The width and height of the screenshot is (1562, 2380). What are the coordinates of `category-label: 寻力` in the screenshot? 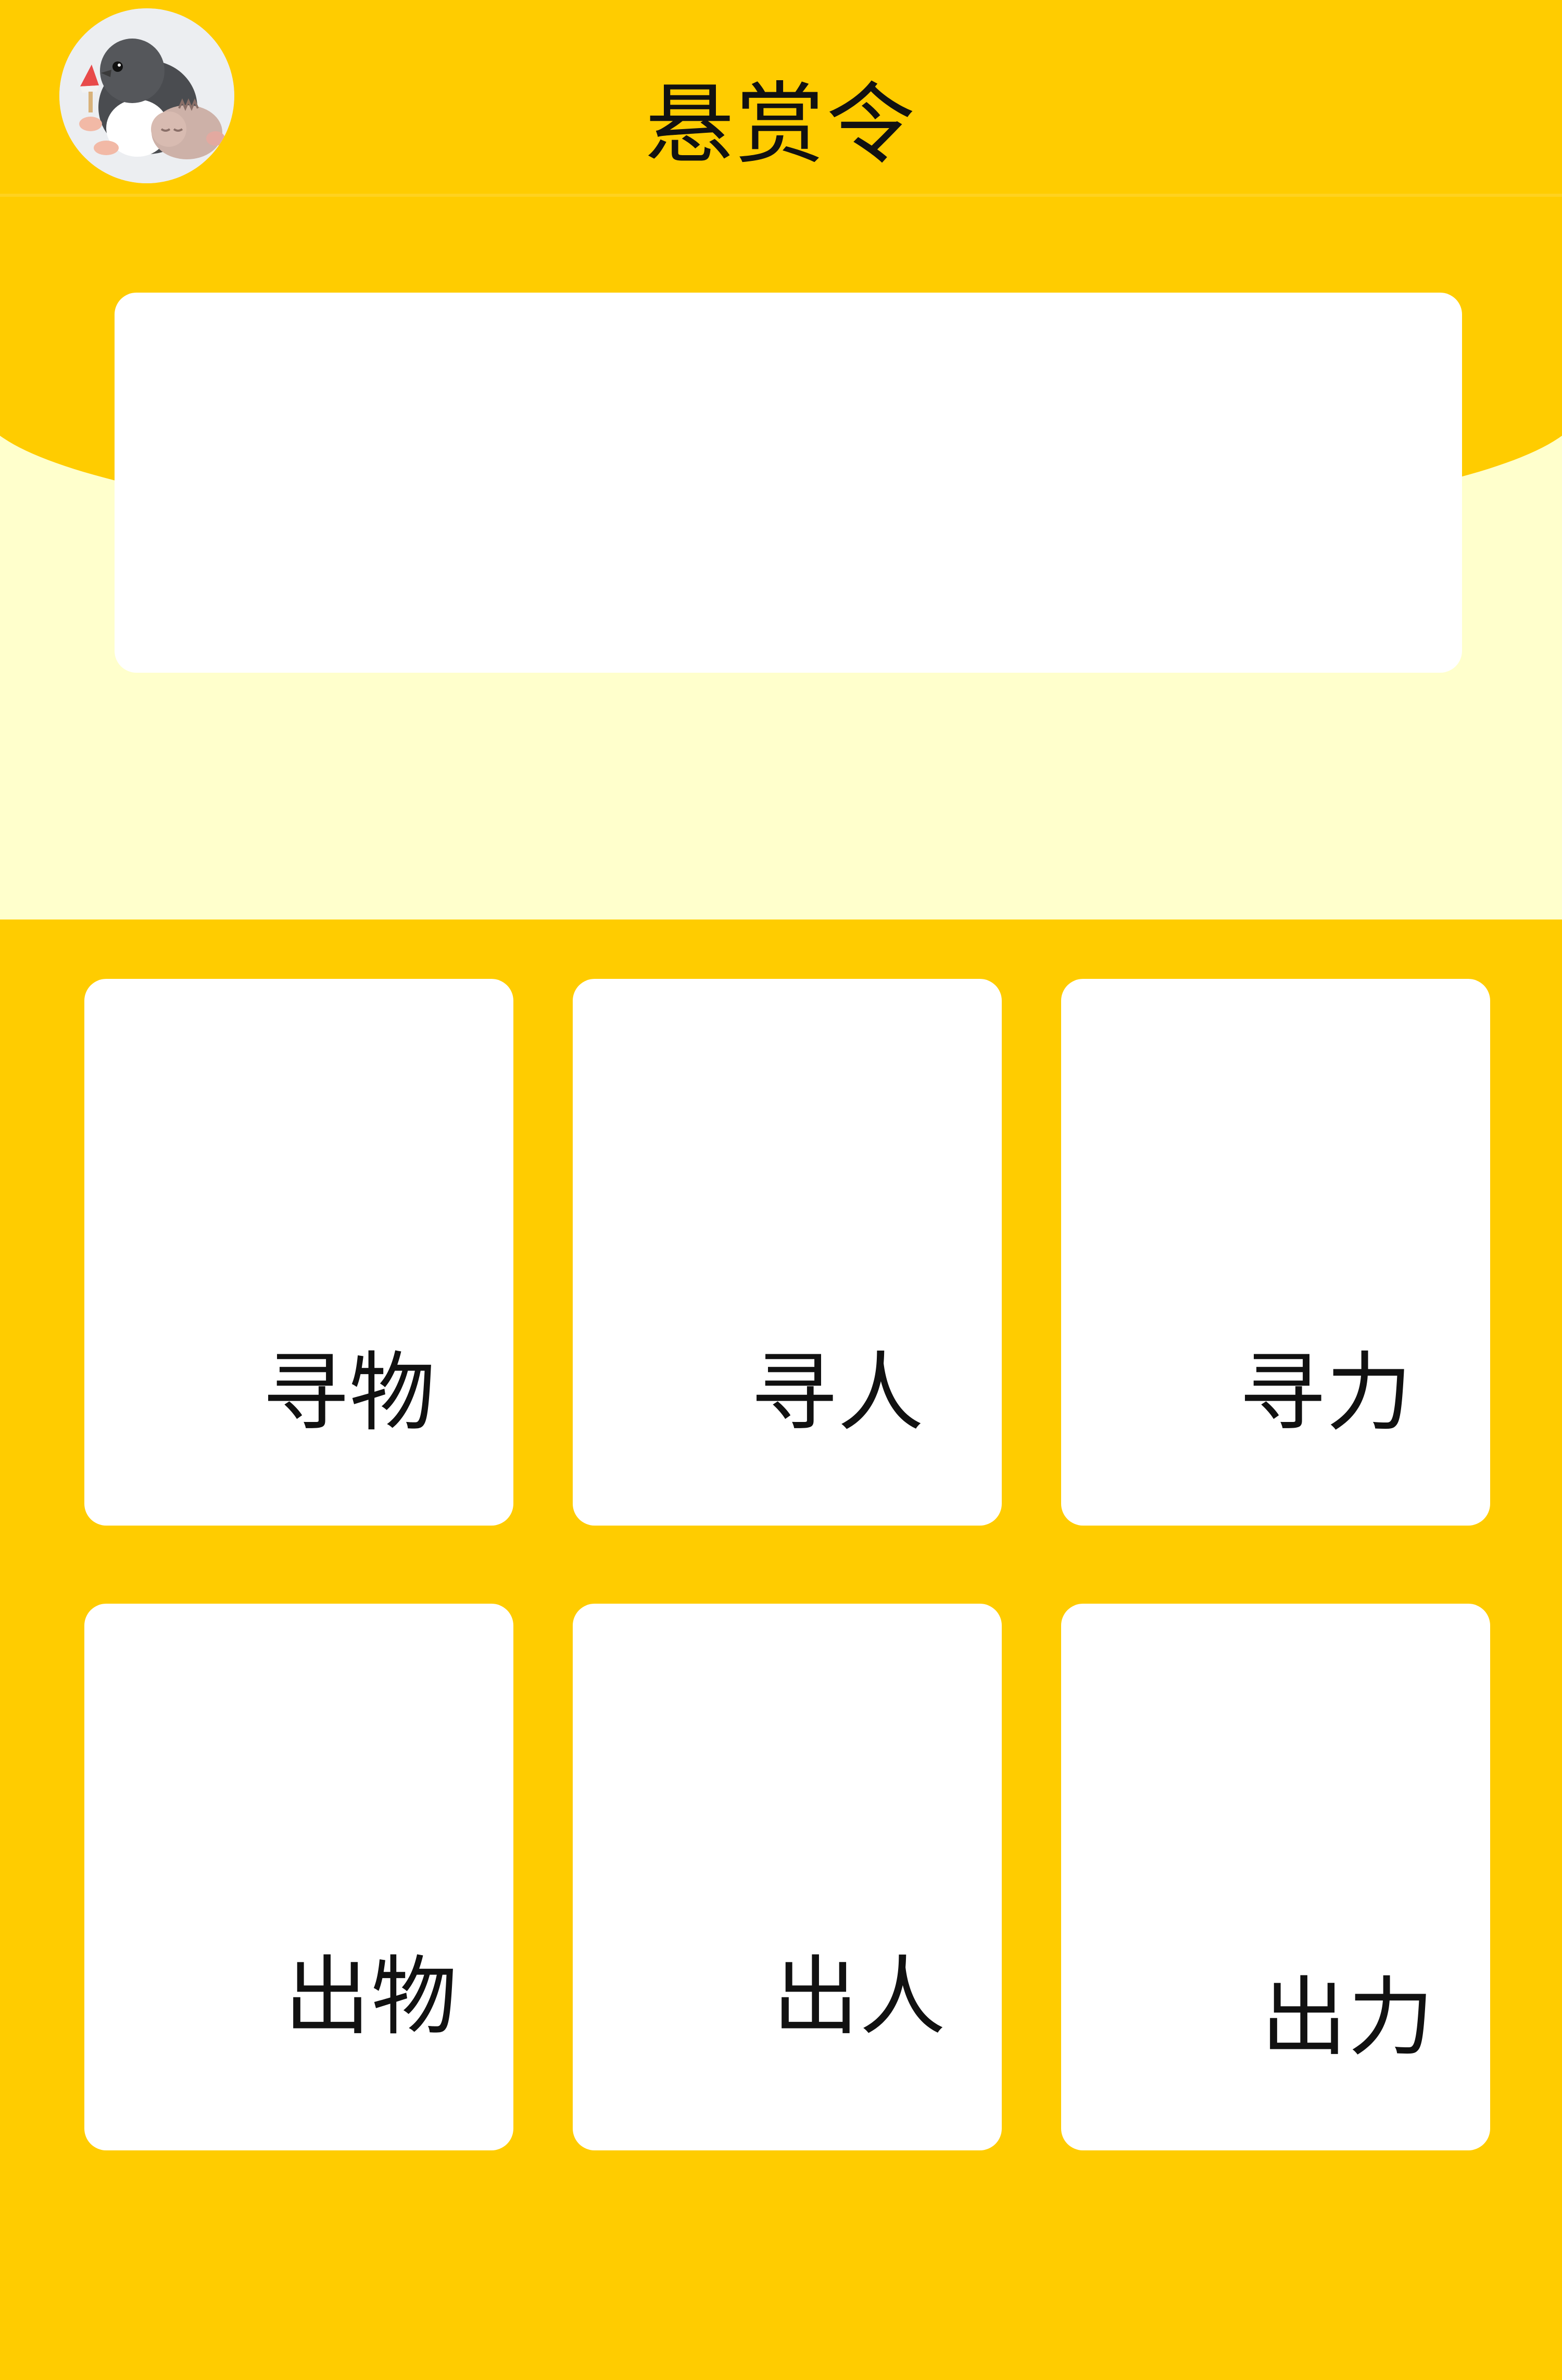 It's located at (1326, 1393).